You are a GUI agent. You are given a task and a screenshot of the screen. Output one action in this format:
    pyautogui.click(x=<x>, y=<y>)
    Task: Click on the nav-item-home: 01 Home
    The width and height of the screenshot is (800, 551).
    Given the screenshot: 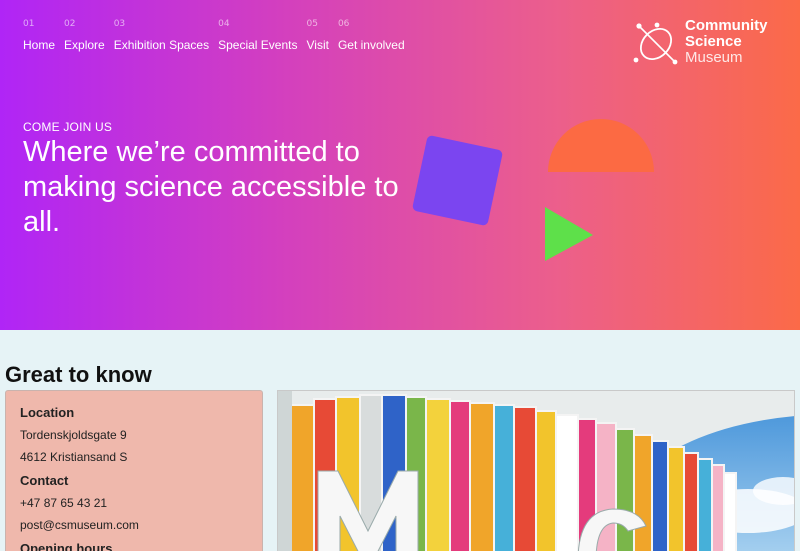 What is the action you would take?
    pyautogui.click(x=39, y=35)
    